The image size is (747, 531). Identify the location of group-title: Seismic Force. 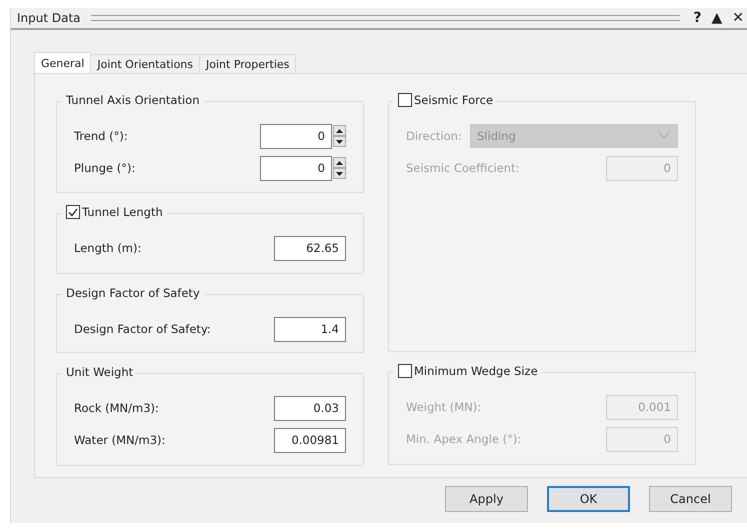
(454, 100).